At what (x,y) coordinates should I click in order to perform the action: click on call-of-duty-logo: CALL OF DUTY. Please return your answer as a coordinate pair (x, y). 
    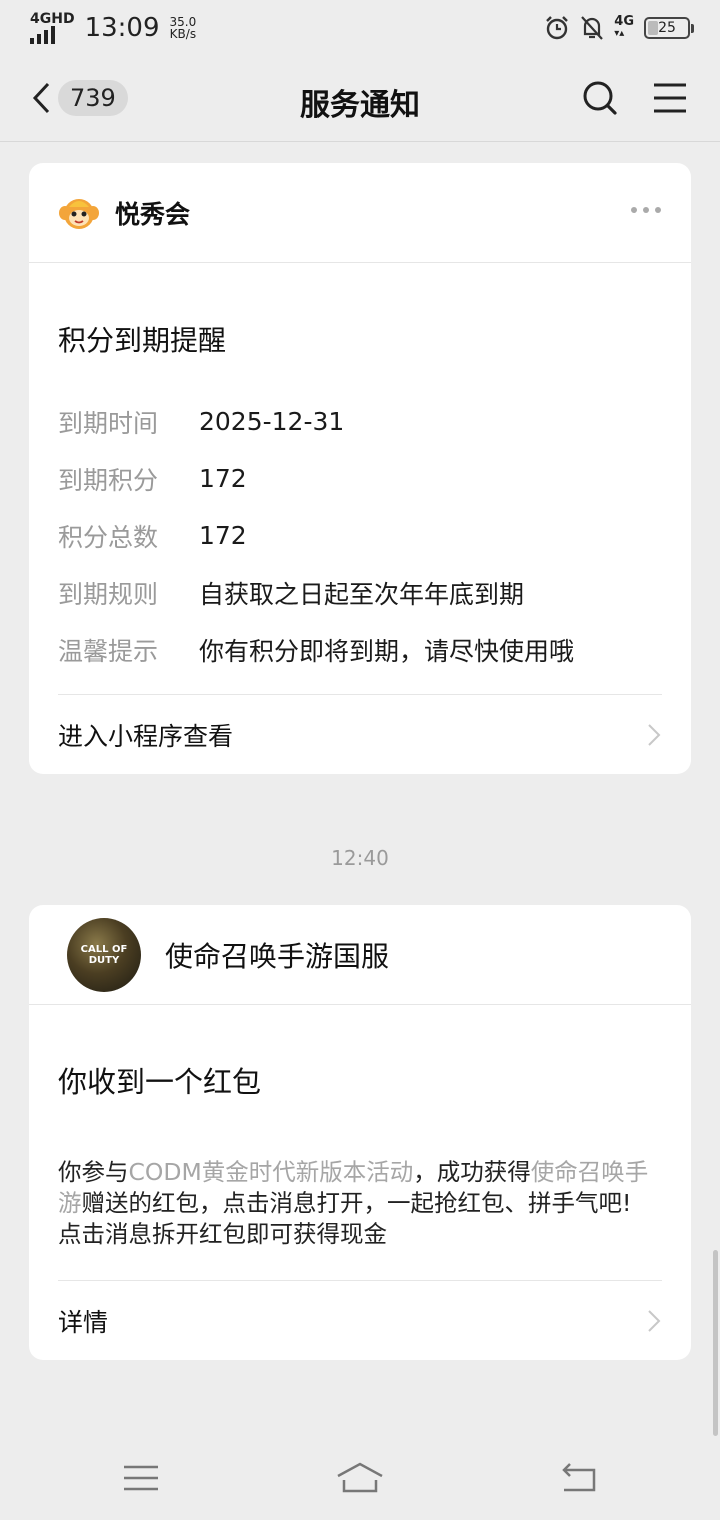
    Looking at the image, I should click on (104, 954).